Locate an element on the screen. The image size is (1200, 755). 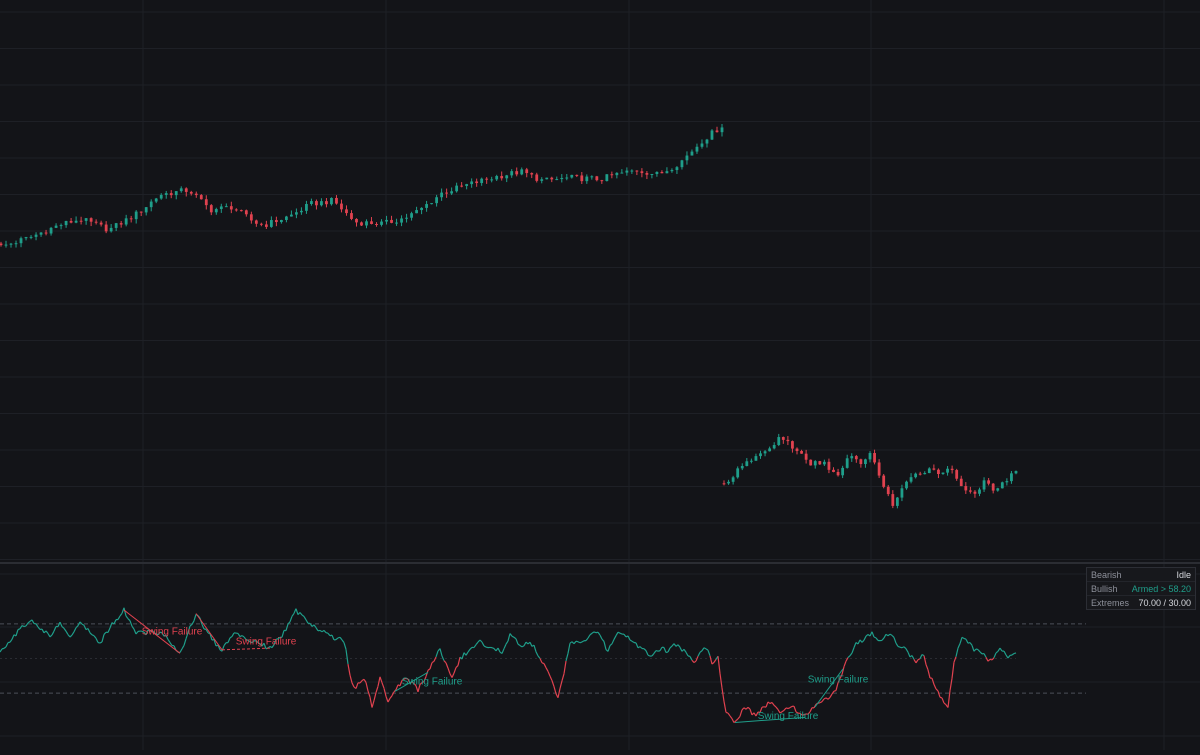
status-value: Armed > 58.20 is located at coordinates (1161, 589).